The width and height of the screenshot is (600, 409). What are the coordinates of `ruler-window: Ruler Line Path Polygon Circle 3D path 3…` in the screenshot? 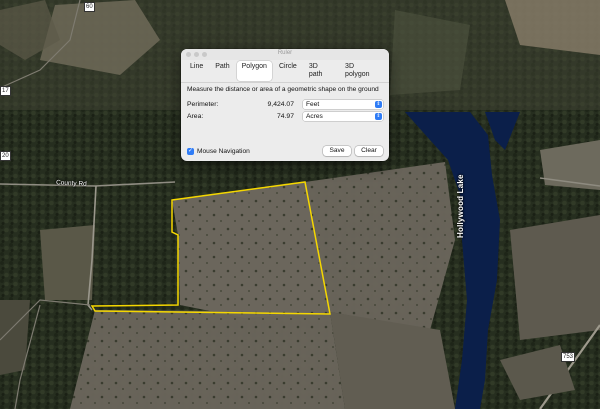 It's located at (285, 105).